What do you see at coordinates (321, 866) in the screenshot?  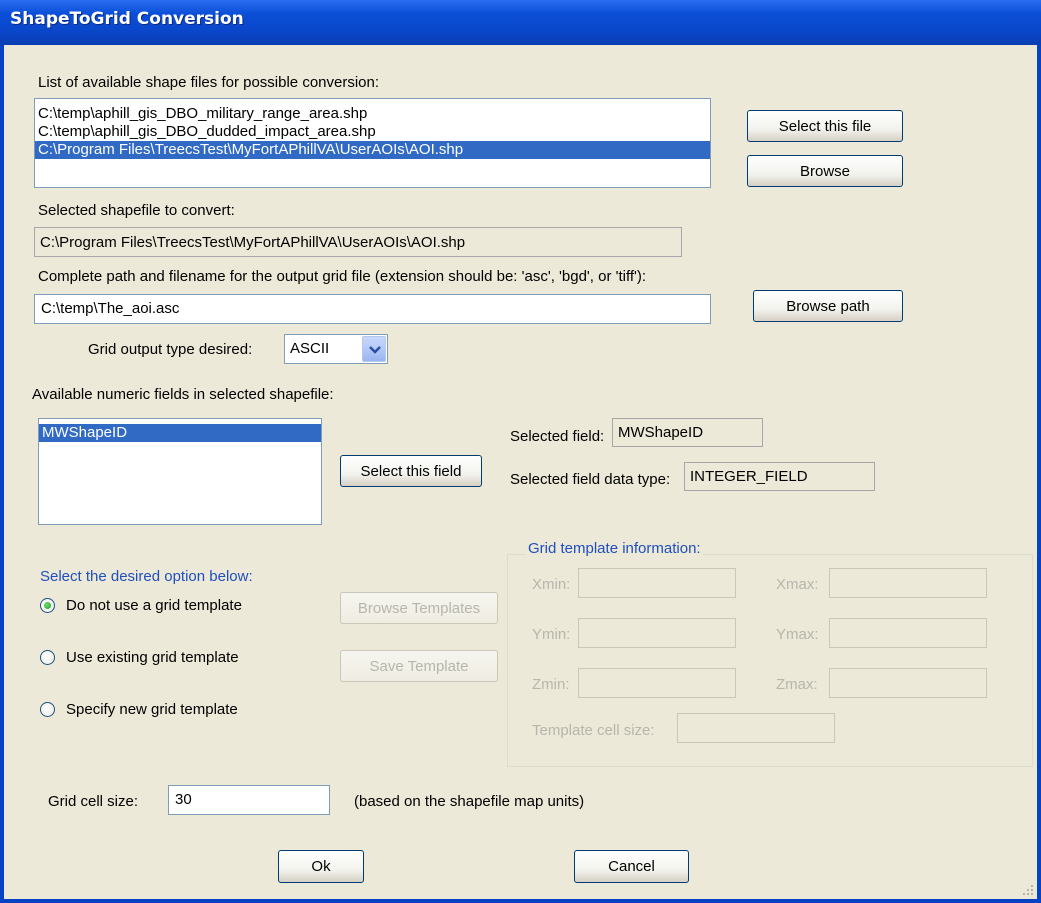 I see `ok-button: Ok` at bounding box center [321, 866].